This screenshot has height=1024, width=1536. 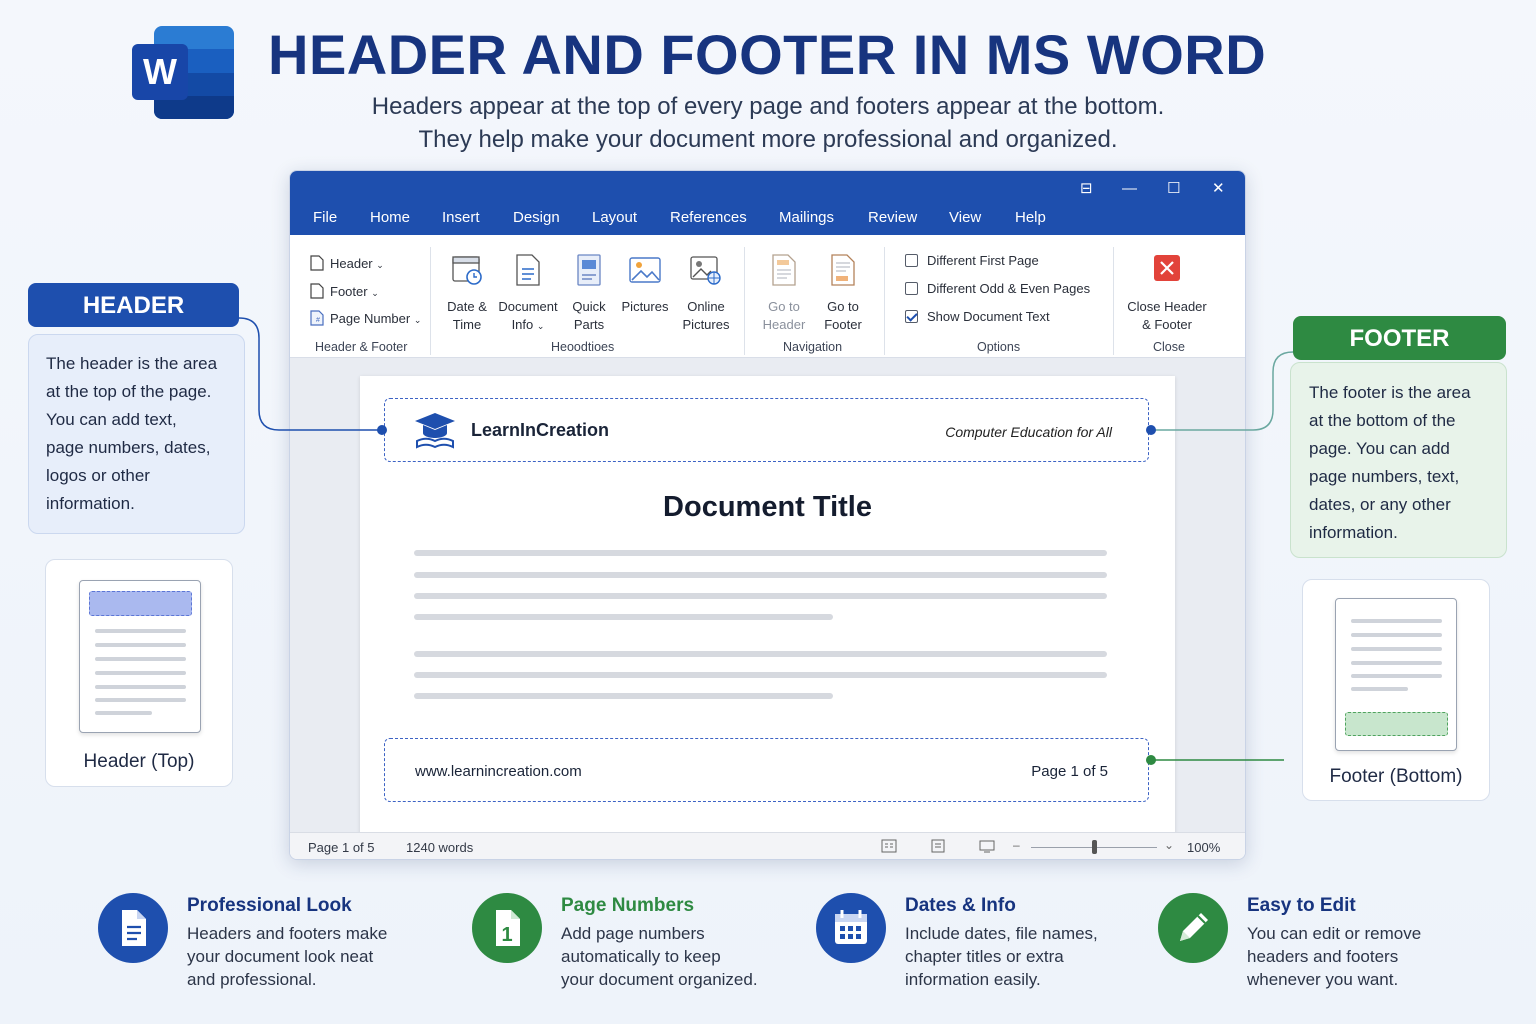 What do you see at coordinates (1028, 432) in the screenshot?
I see `header-tagline: Computer Education for All` at bounding box center [1028, 432].